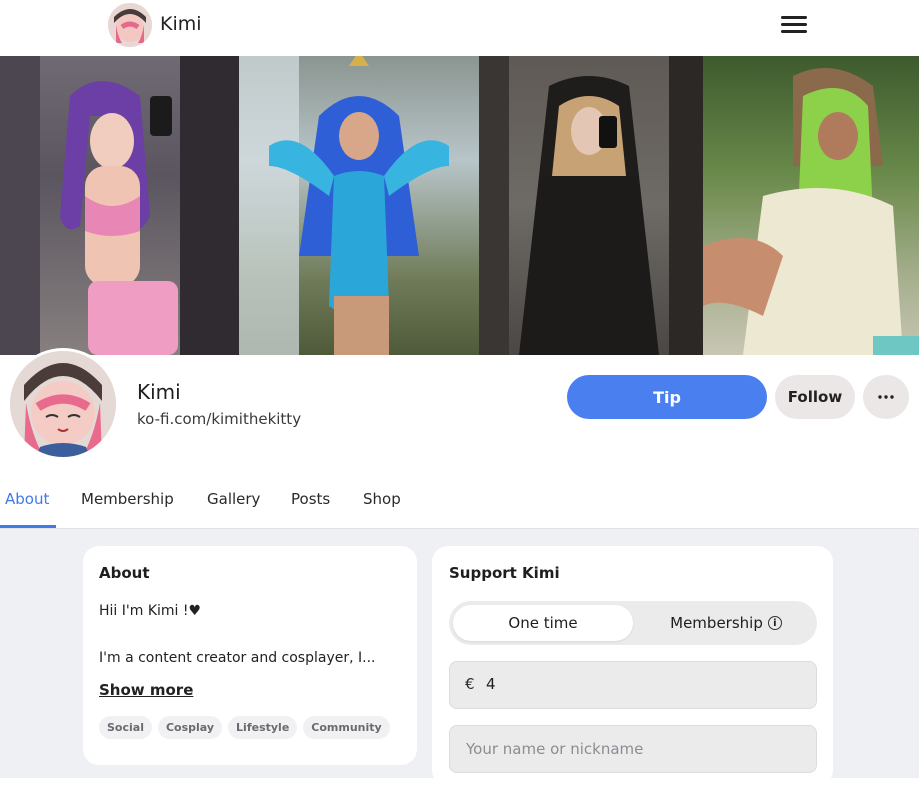 This screenshot has width=919, height=786. I want to click on amount-input: € 4, so click(633, 685).